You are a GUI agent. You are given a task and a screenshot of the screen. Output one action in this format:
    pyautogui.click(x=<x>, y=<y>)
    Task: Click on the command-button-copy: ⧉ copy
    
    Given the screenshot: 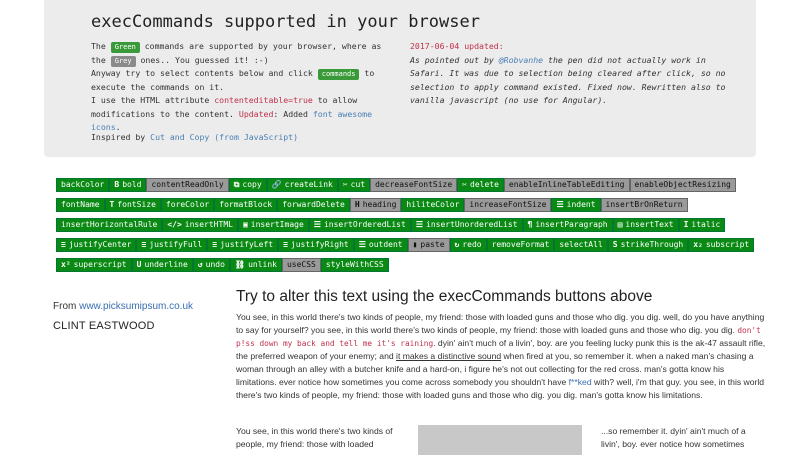 What is the action you would take?
    pyautogui.click(x=247, y=185)
    